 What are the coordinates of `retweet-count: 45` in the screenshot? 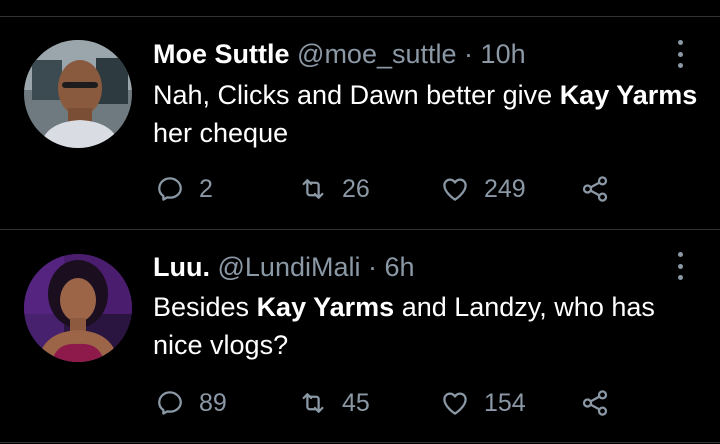 It's located at (356, 402).